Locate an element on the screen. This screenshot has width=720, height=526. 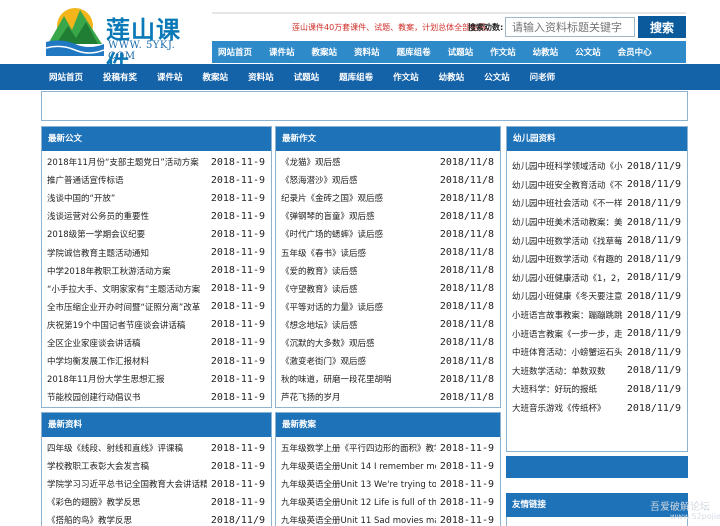
item-title-link: 2018级第一学期会议纪要 is located at coordinates (96, 234).